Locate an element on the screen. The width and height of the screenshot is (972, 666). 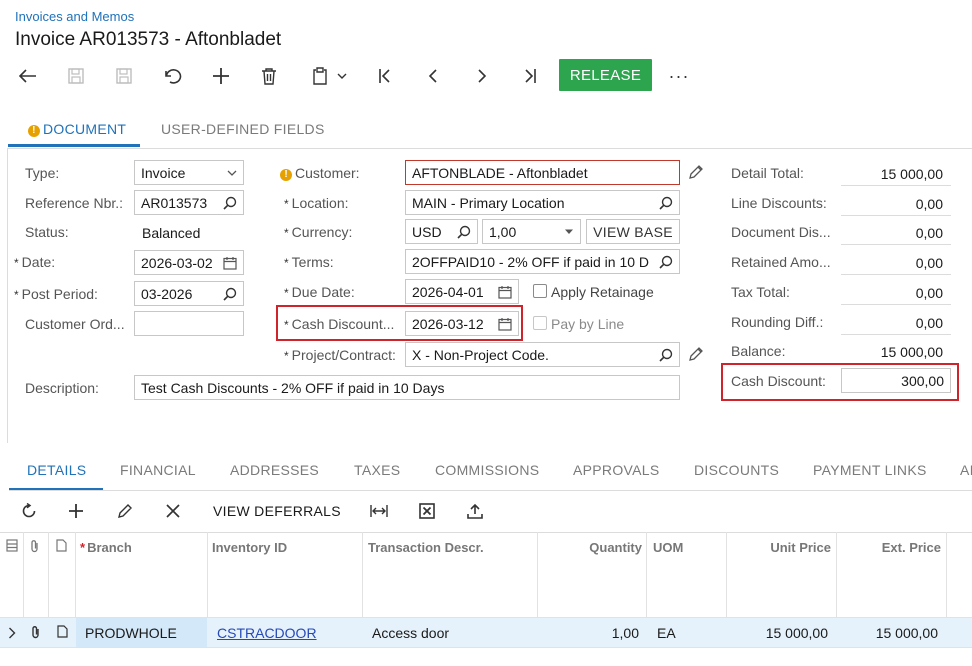
tab-taxes: TAXES is located at coordinates (377, 470).